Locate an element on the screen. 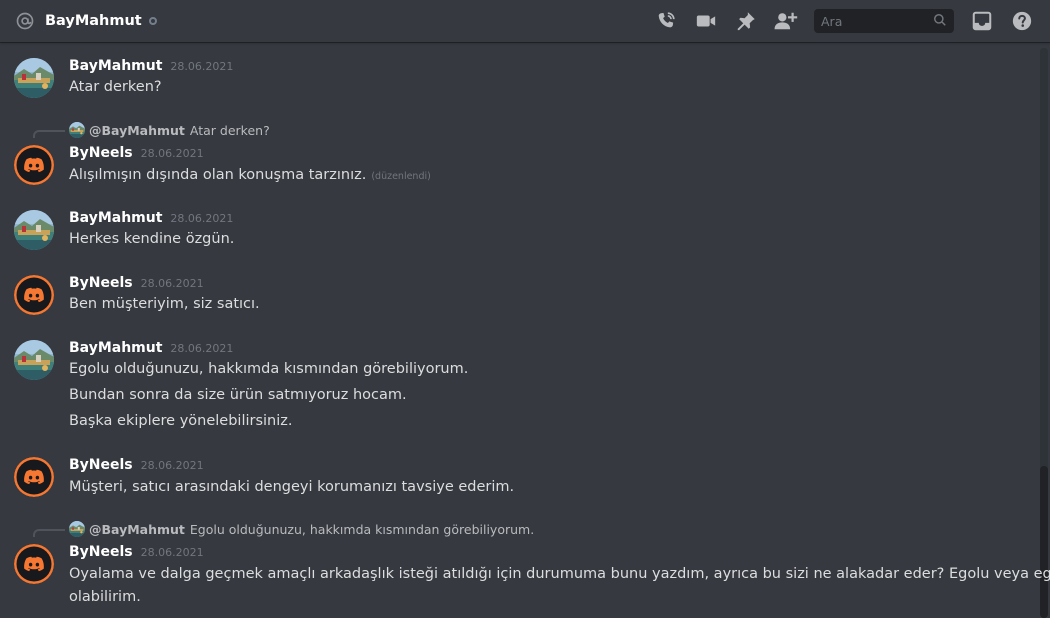  reply-reference: @BayMahmut Atar derken? is located at coordinates (169, 130).